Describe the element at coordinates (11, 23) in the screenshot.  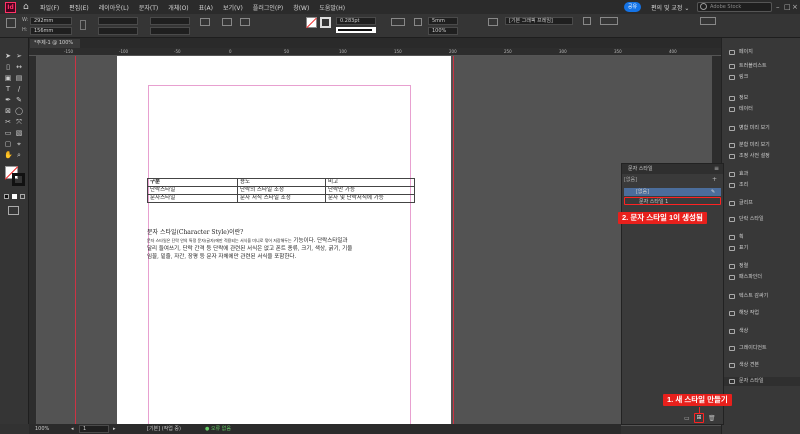
I see `reference-point-icon` at that location.